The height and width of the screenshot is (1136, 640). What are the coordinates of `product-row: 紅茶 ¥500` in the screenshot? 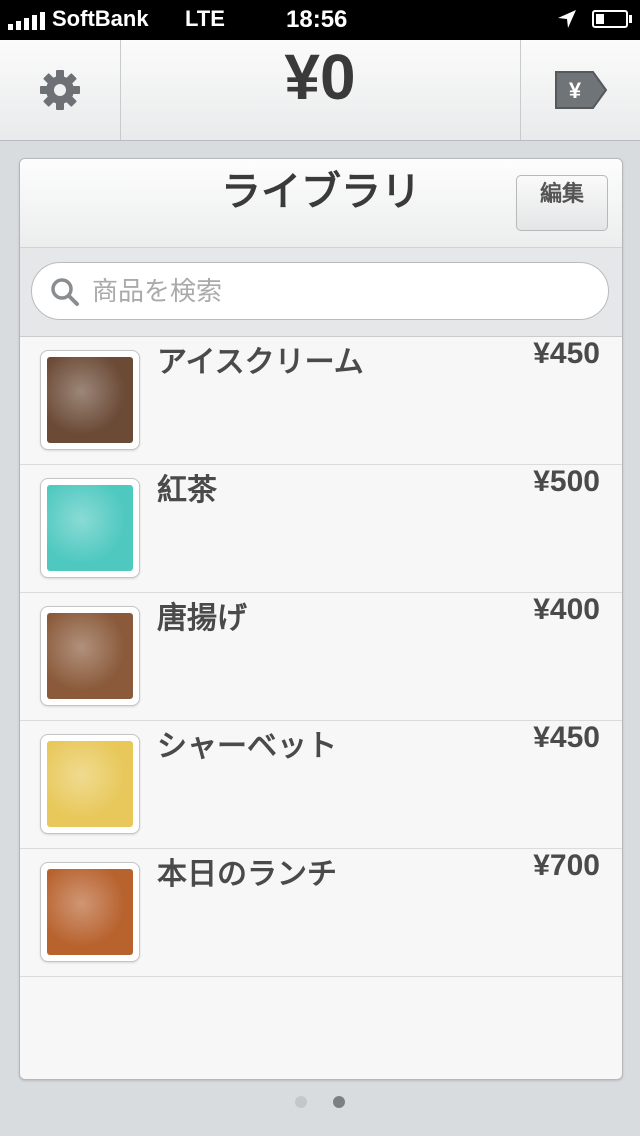 It's located at (321, 529).